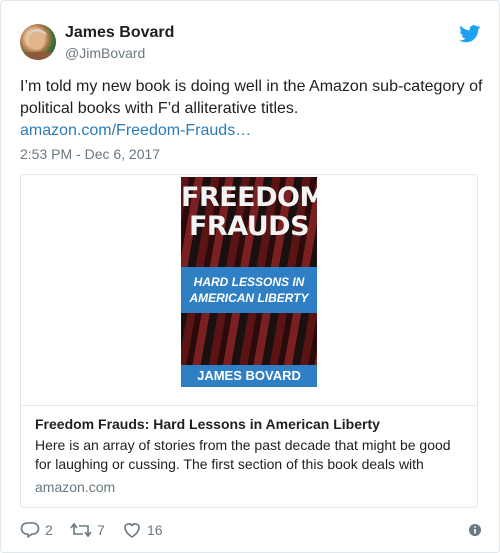 The height and width of the screenshot is (553, 500). Describe the element at coordinates (30, 530) in the screenshot. I see `reply-icon` at that location.